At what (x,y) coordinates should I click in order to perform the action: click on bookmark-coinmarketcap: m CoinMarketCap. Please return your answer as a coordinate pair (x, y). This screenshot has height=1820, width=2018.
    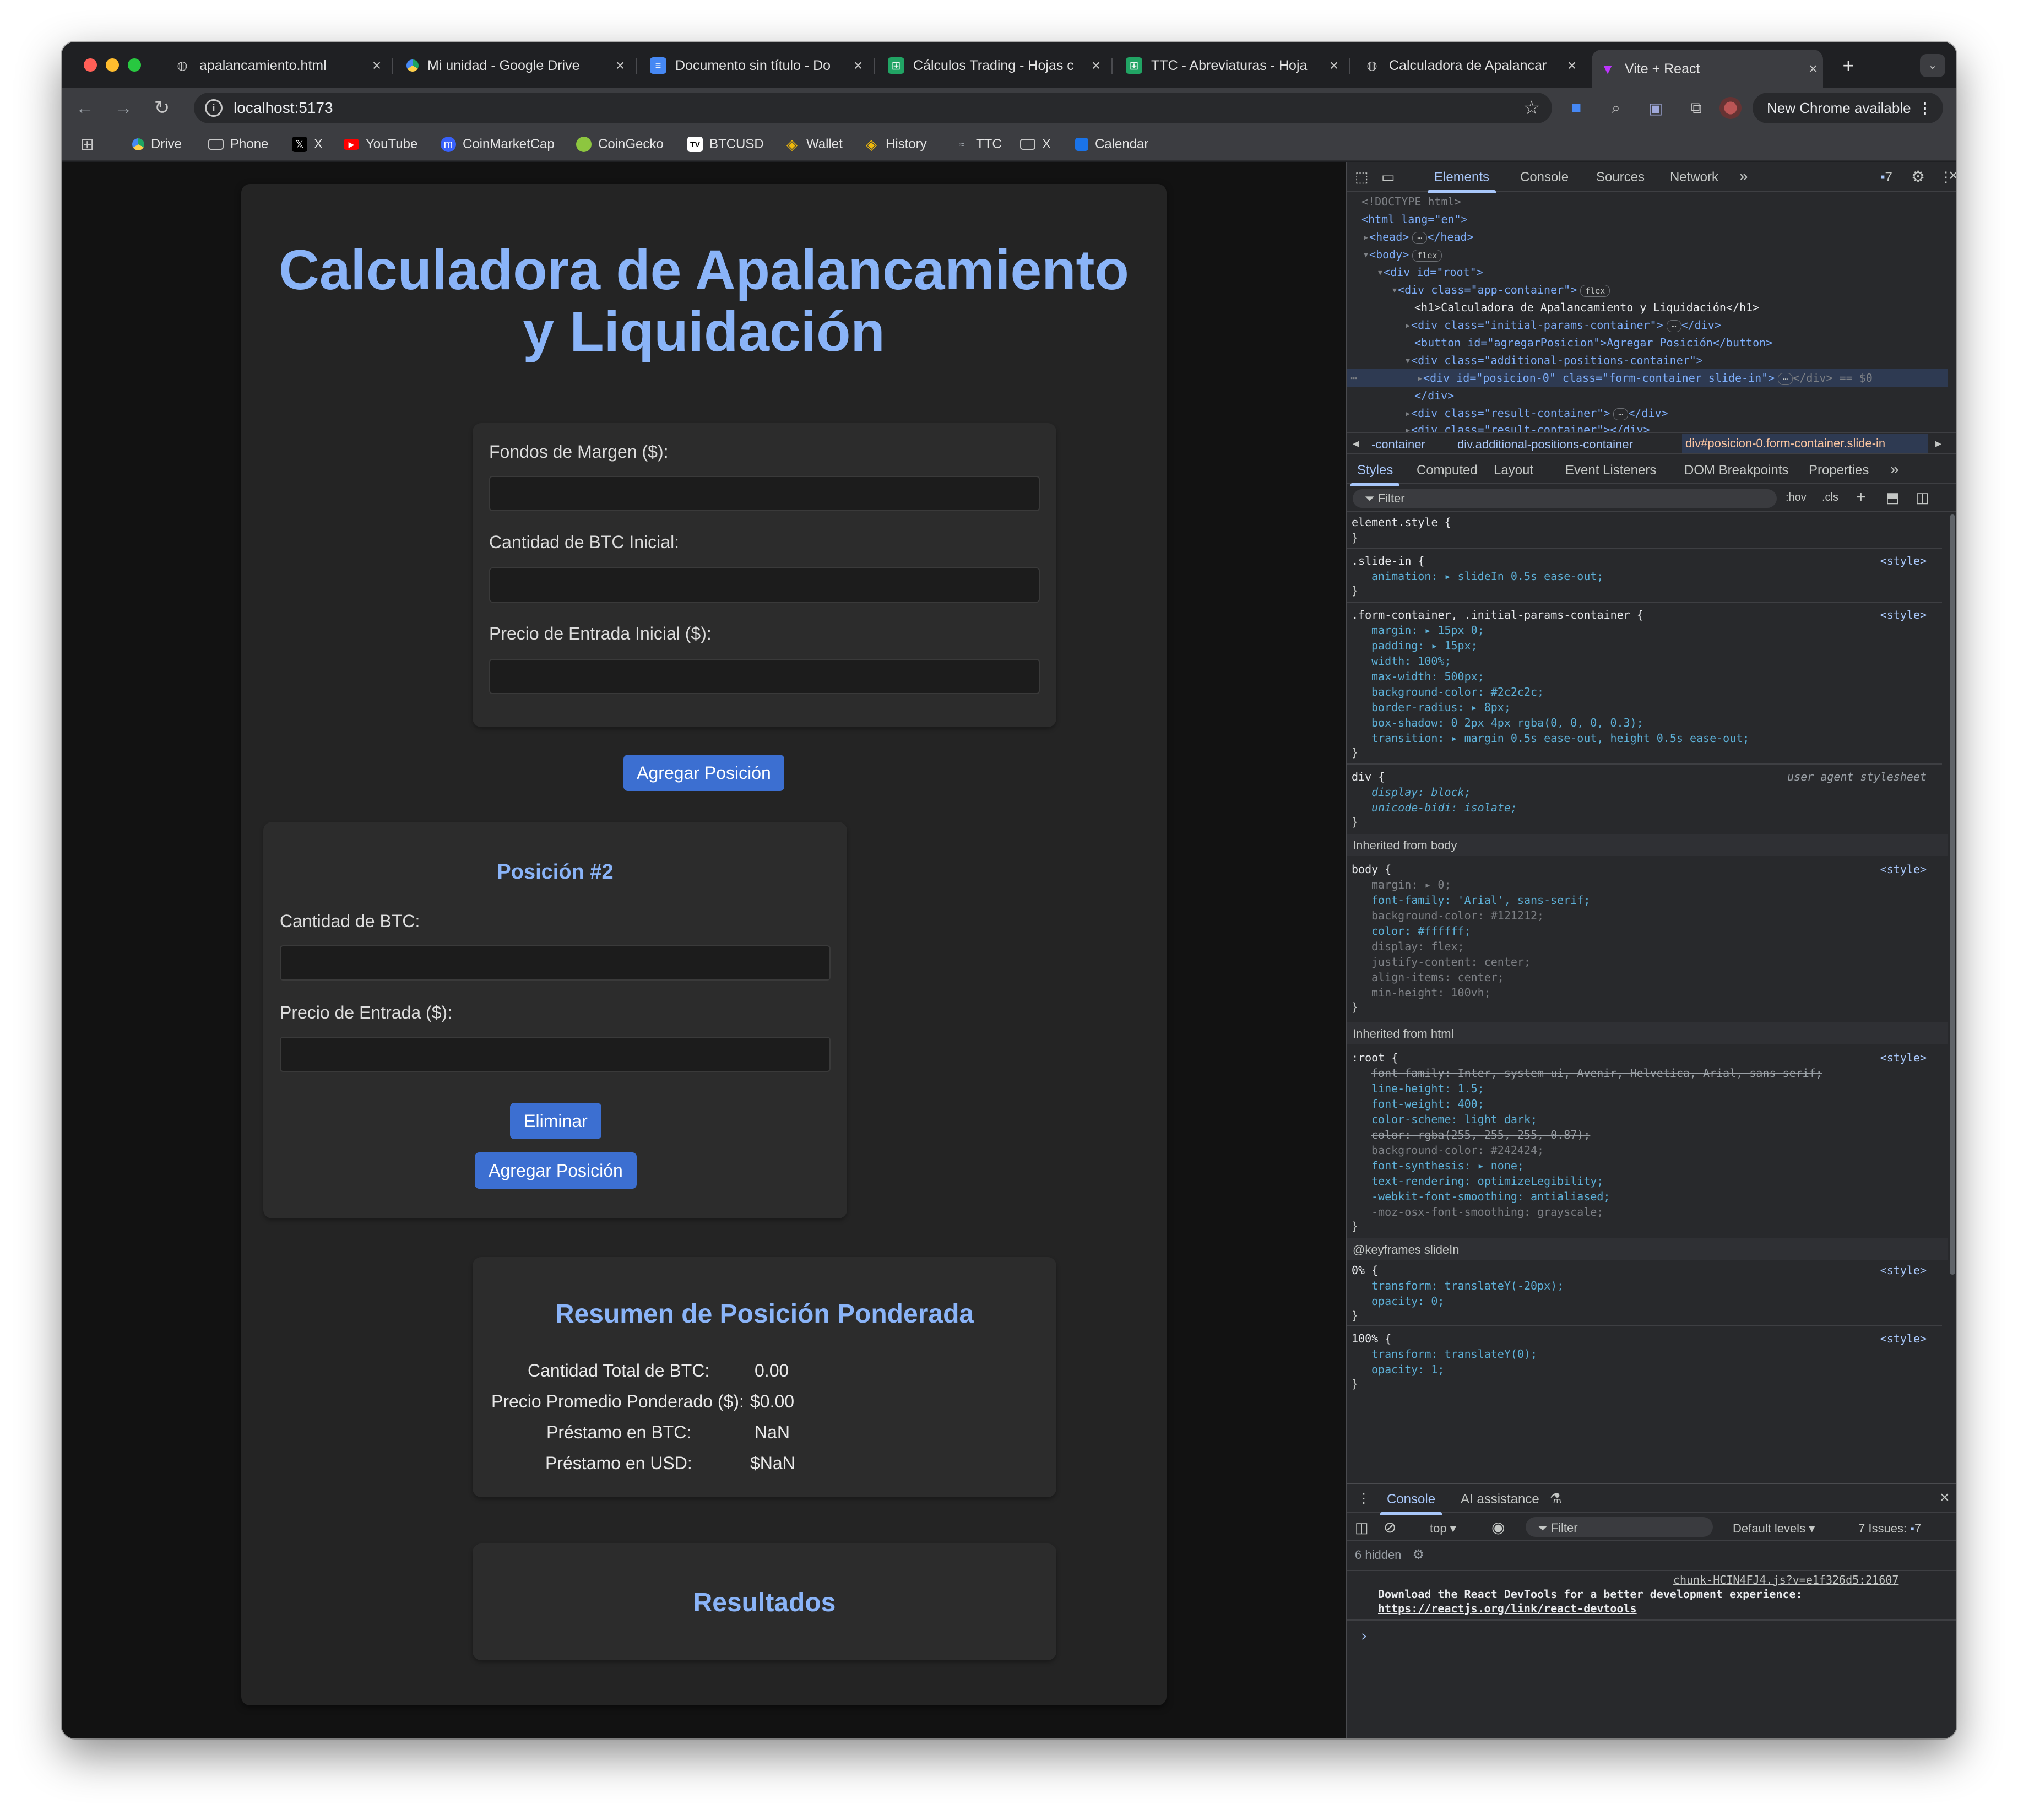
    Looking at the image, I should click on (498, 144).